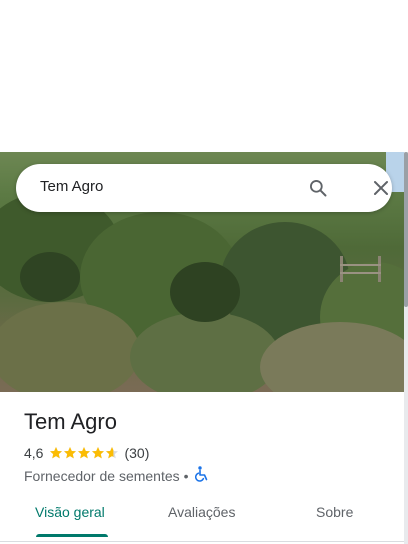  I want to click on star-rating, so click(84, 453).